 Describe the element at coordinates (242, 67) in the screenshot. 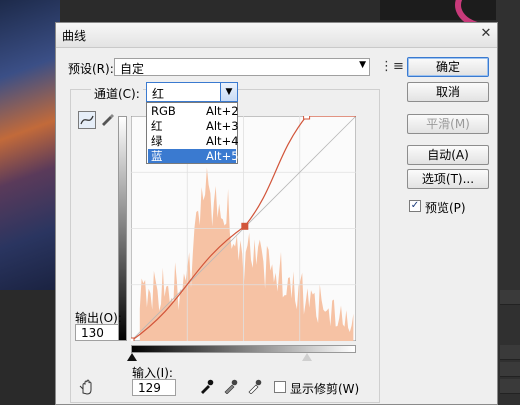

I see `preset-select: 自定 ▼` at that location.